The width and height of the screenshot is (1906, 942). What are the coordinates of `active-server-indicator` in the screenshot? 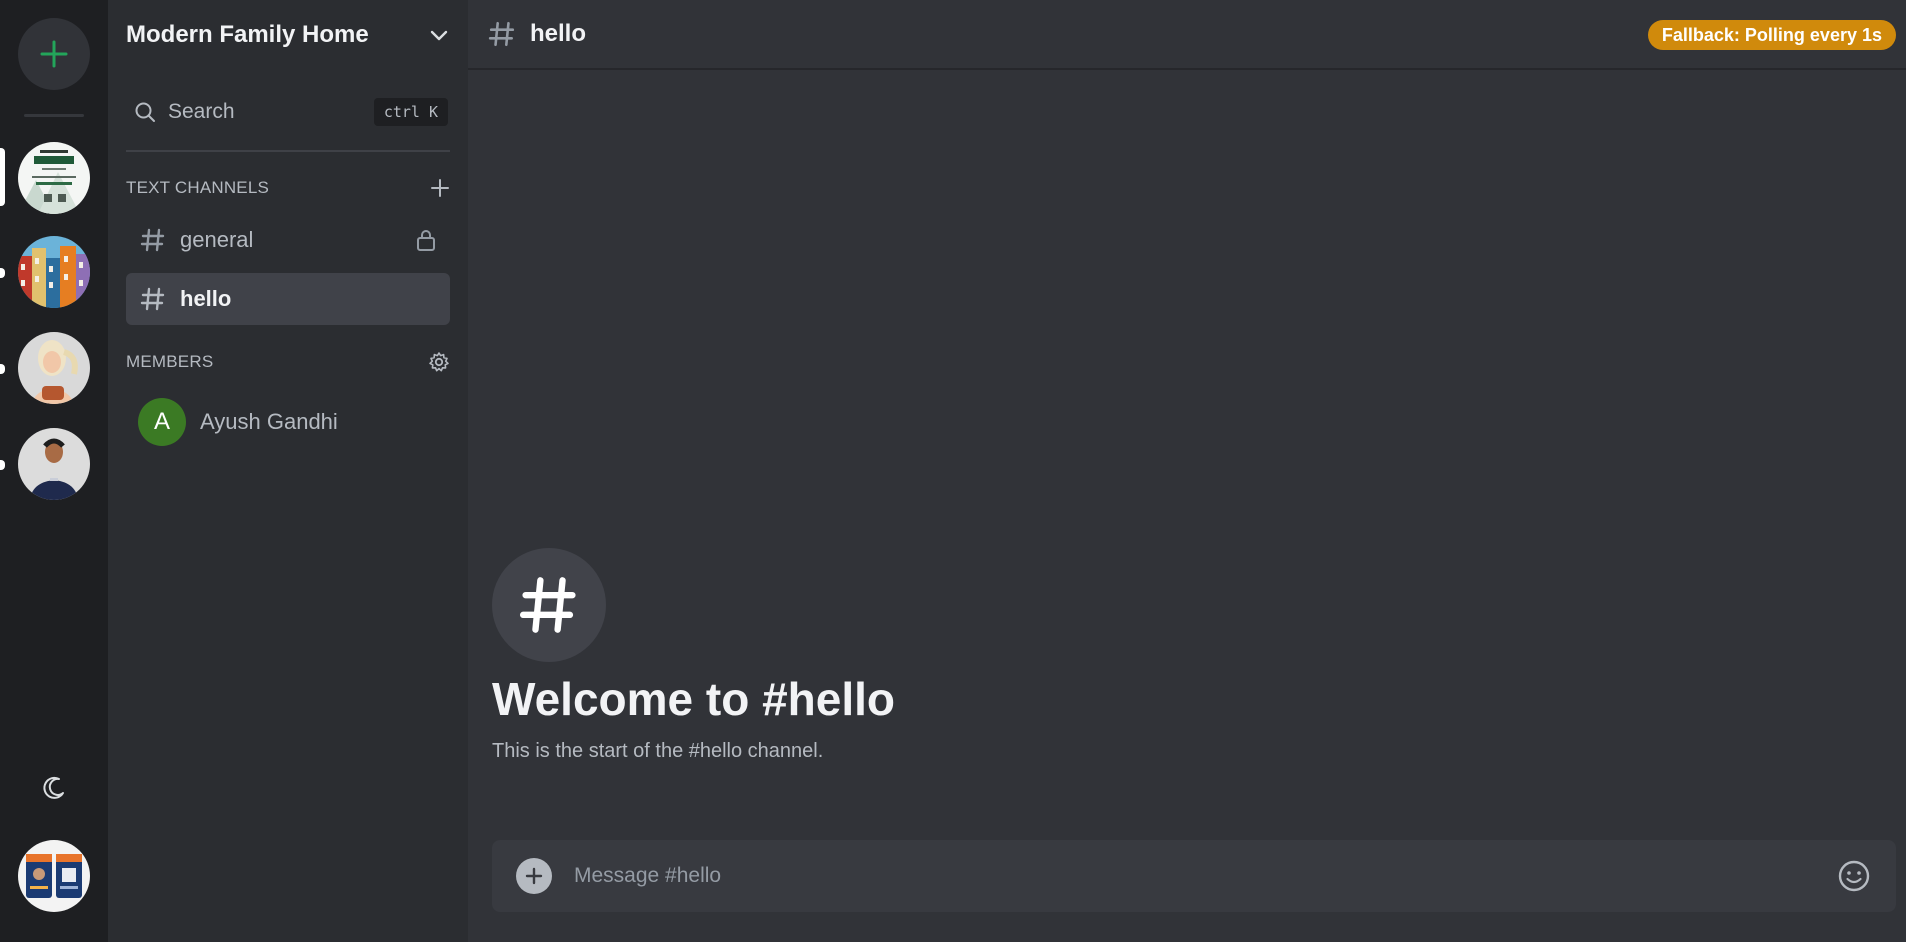 It's located at (2, 177).